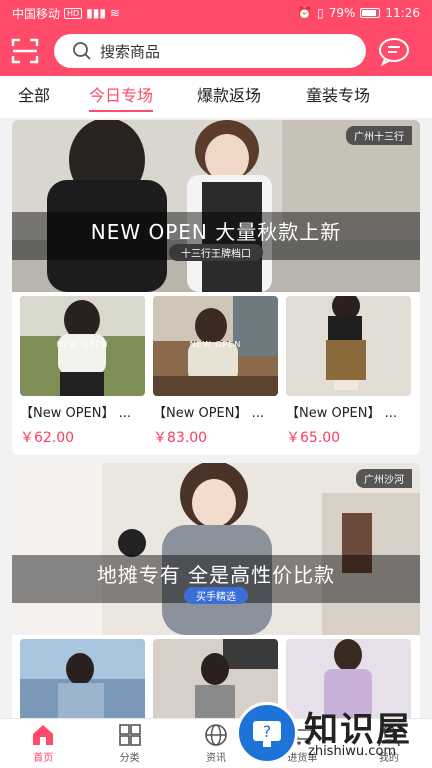  I want to click on chat-icon, so click(394, 52).